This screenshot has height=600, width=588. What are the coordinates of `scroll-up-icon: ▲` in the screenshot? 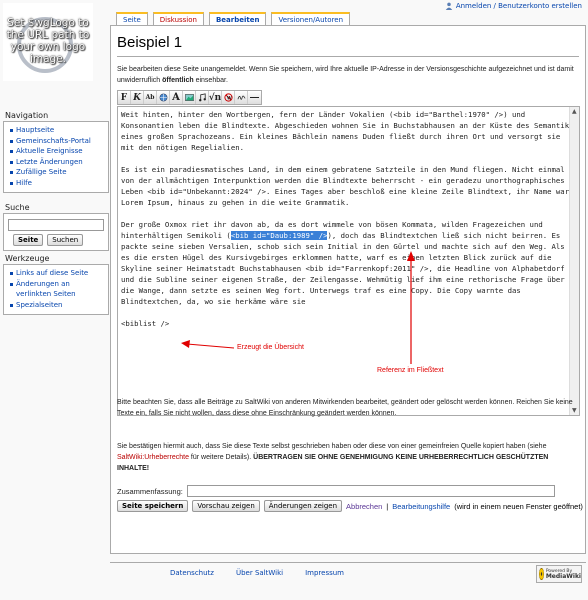 It's located at (574, 111).